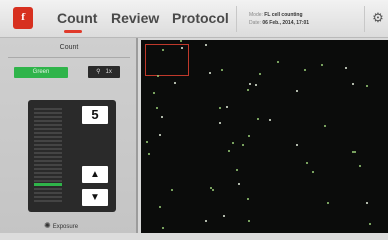  What do you see at coordinates (95, 174) in the screenshot?
I see `exposure-up-button: ▲` at bounding box center [95, 174].